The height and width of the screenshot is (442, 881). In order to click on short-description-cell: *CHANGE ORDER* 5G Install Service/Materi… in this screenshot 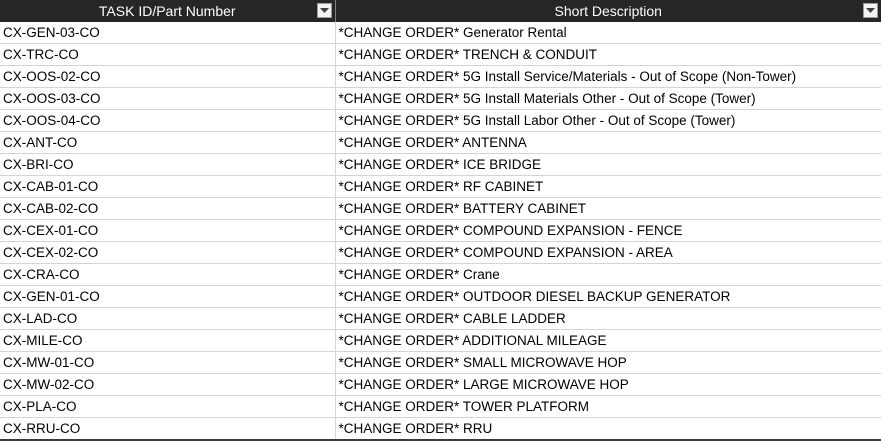, I will do `click(608, 76)`.